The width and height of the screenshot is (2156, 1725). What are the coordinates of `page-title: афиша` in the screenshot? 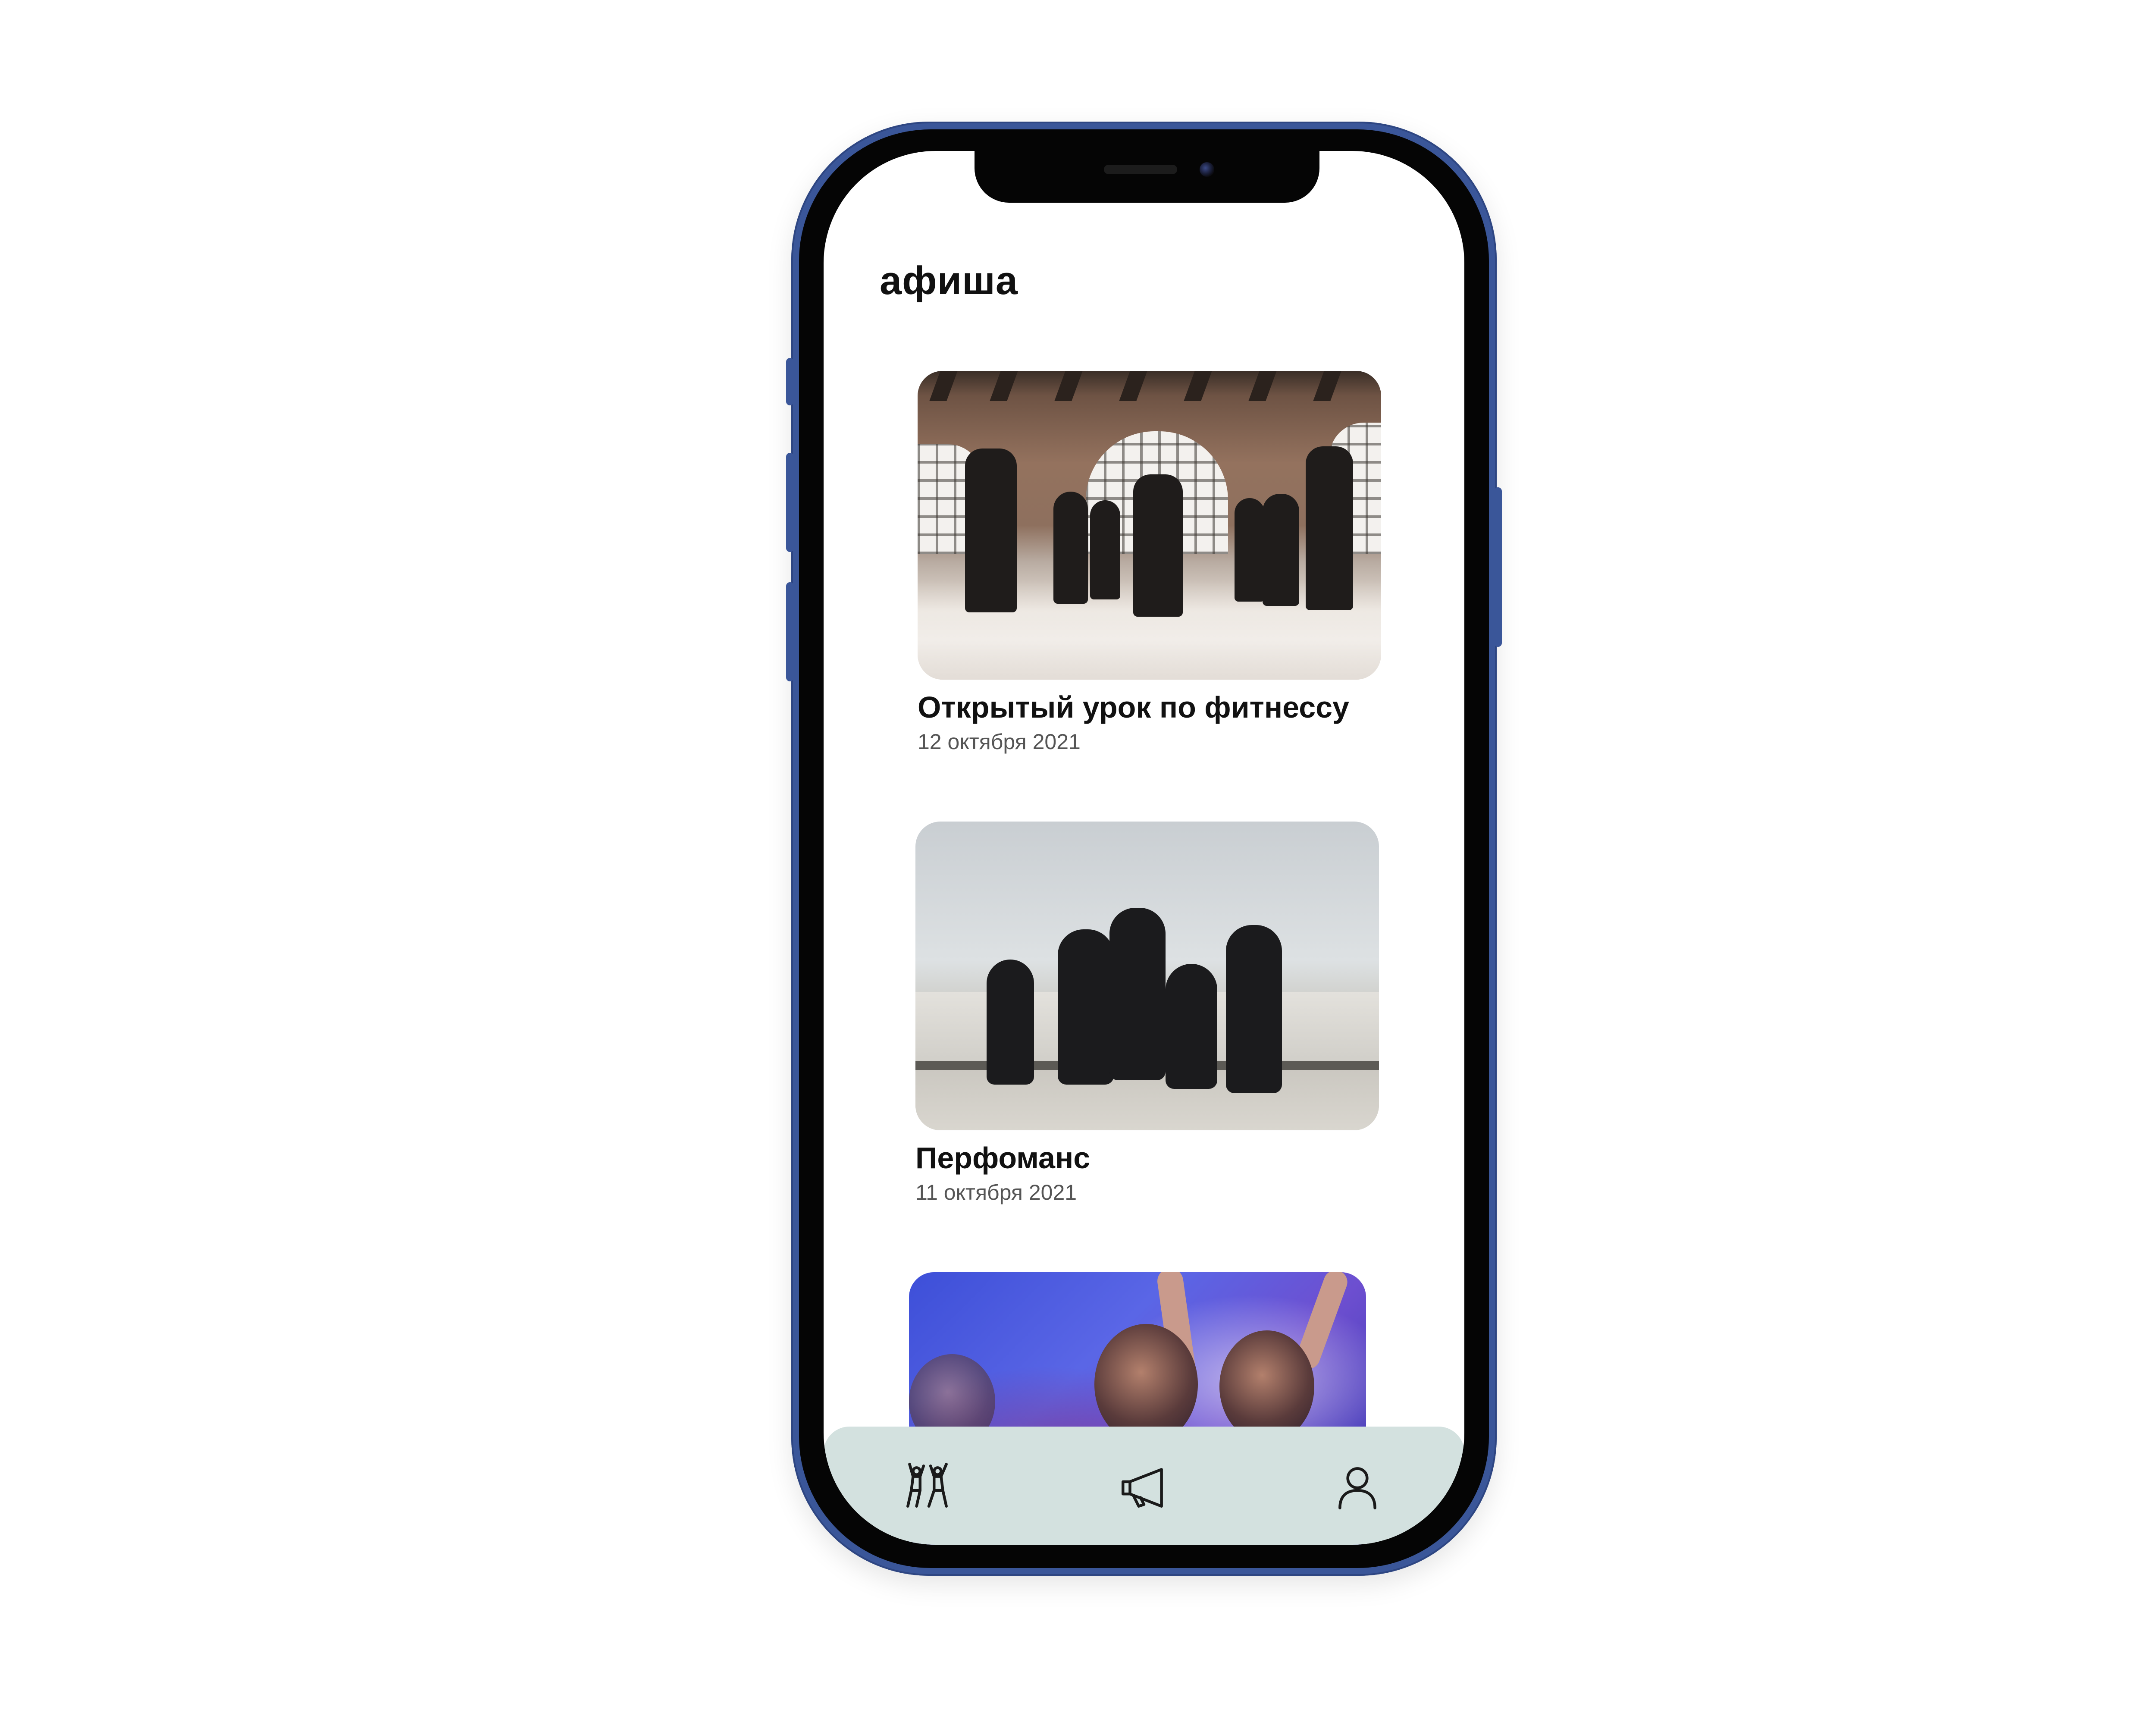 It's located at (949, 281).